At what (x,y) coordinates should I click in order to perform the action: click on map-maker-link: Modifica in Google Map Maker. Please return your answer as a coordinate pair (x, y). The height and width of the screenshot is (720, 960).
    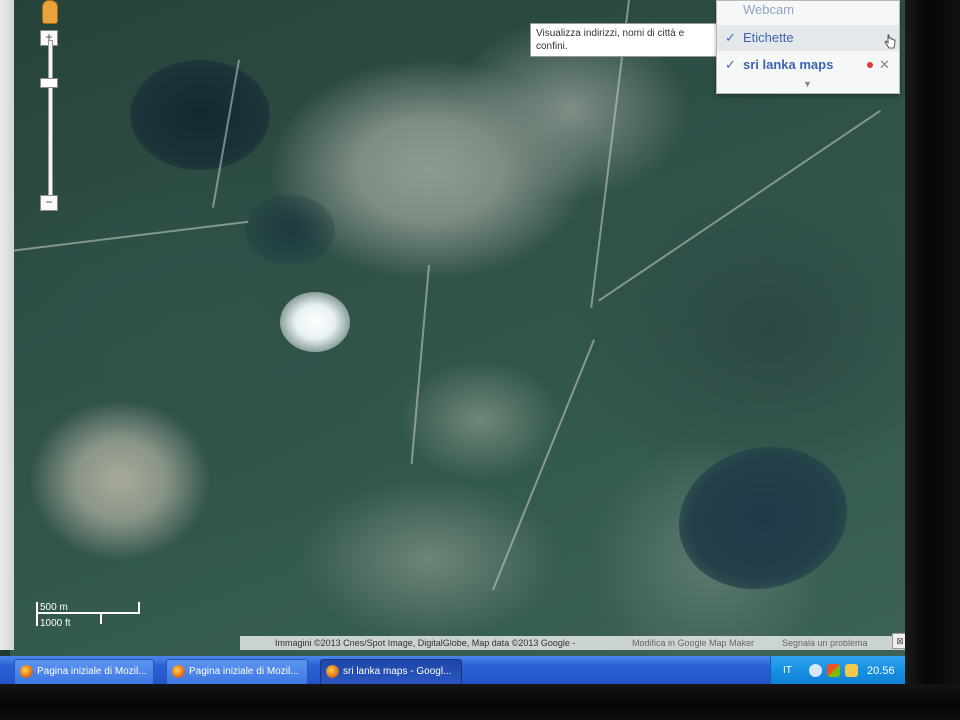
    Looking at the image, I should click on (693, 643).